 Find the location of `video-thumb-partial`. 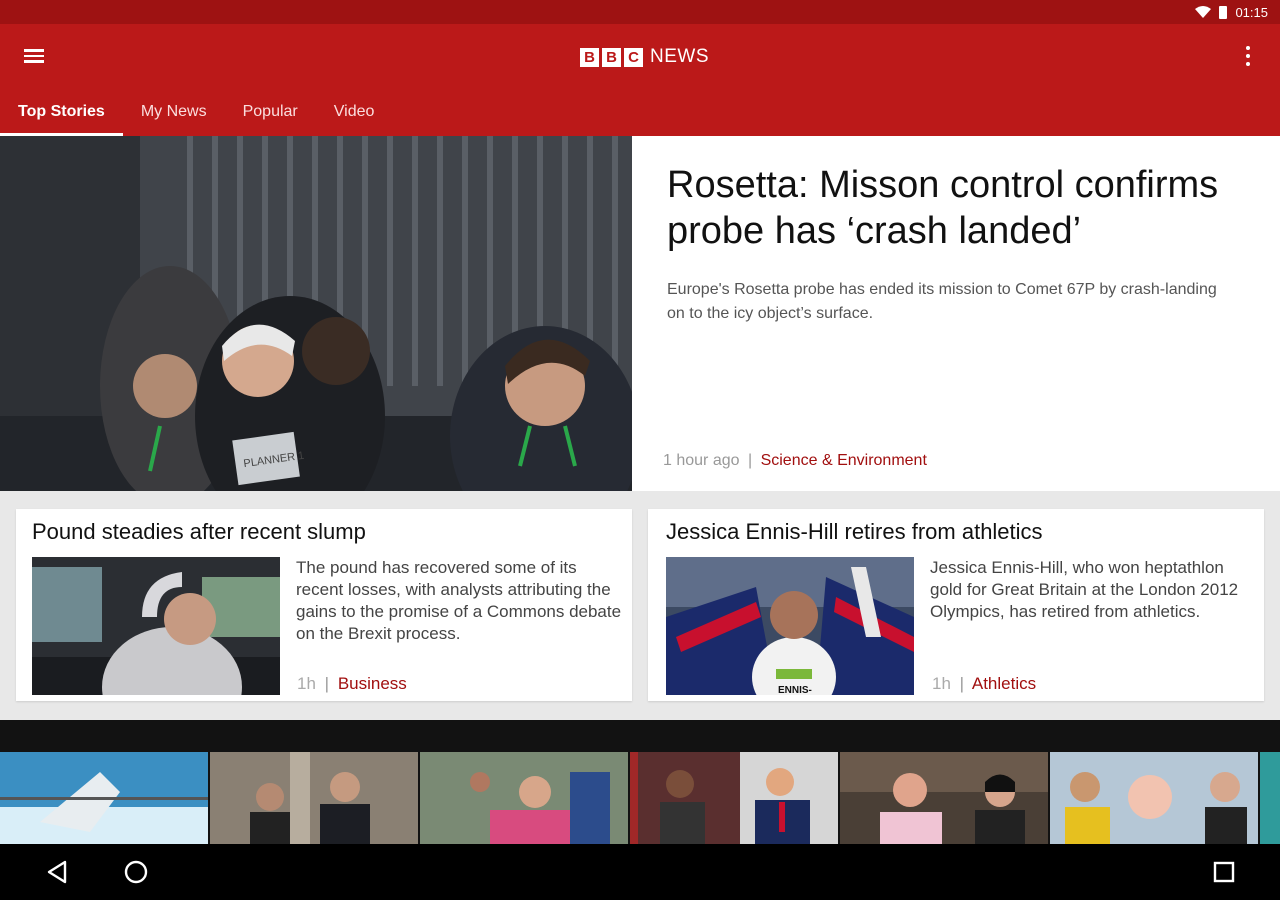

video-thumb-partial is located at coordinates (1270, 798).